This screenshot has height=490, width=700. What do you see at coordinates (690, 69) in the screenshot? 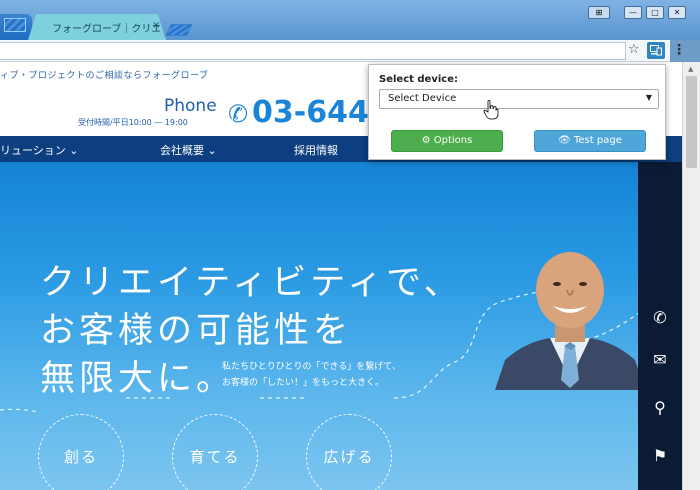
I see `scroll-up-icon: ▲` at bounding box center [690, 69].